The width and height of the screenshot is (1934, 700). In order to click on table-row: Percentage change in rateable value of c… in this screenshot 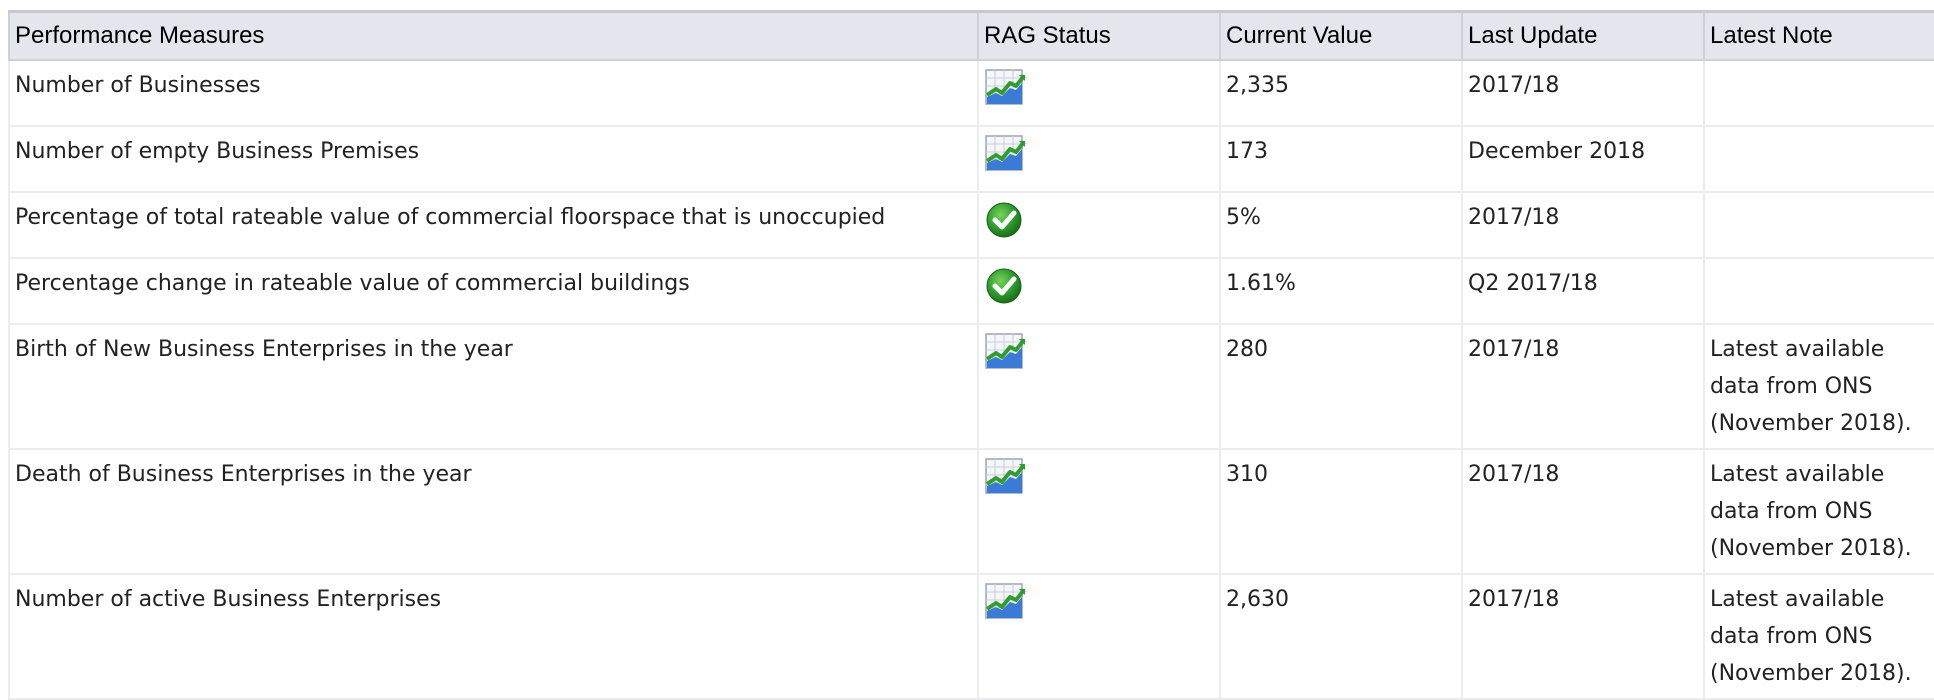, I will do `click(971, 291)`.